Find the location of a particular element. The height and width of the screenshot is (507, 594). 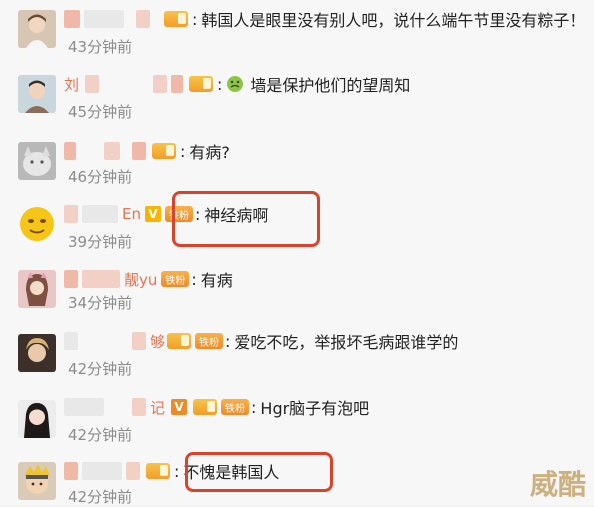

username: 靓yu is located at coordinates (140, 279).